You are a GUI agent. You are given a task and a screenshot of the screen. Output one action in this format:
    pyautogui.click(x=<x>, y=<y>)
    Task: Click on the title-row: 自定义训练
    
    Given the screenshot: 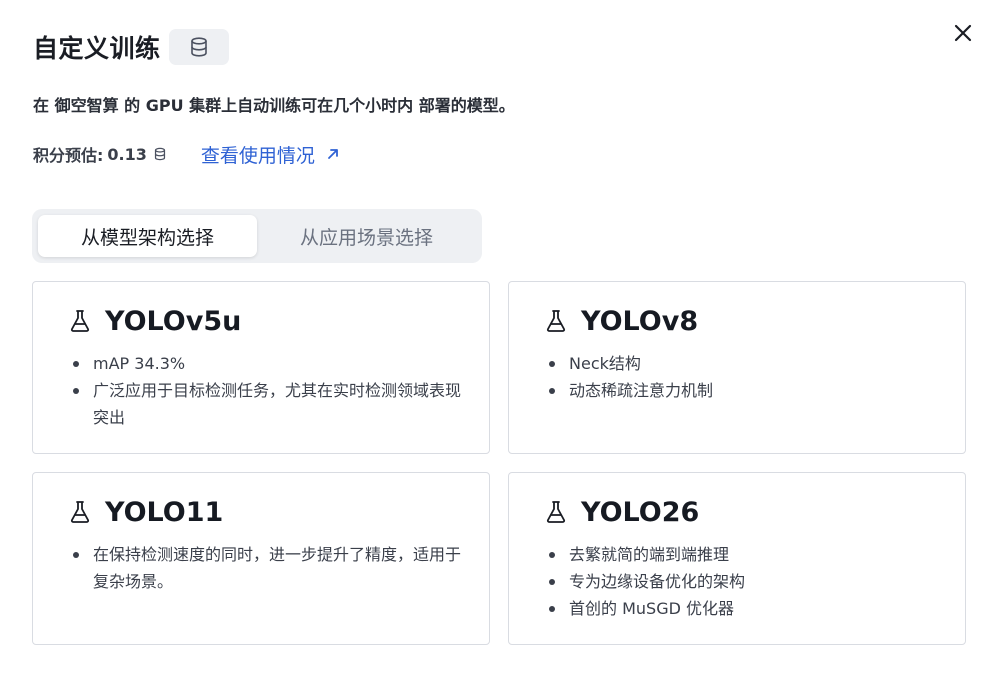 What is the action you would take?
    pyautogui.click(x=131, y=47)
    